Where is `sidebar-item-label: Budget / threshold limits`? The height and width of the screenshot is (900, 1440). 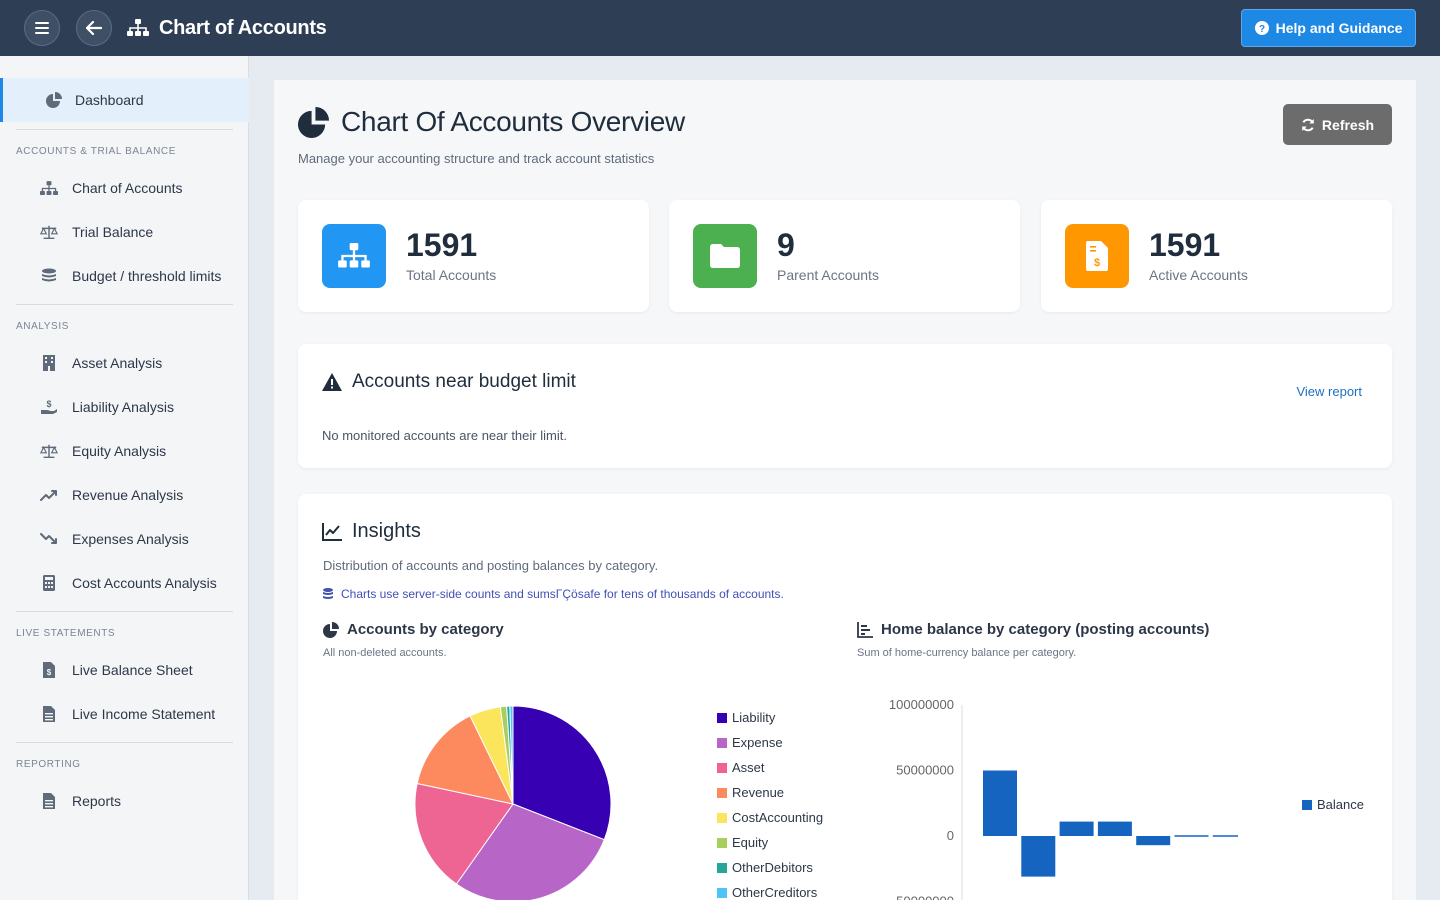 sidebar-item-label: Budget / threshold limits is located at coordinates (147, 276).